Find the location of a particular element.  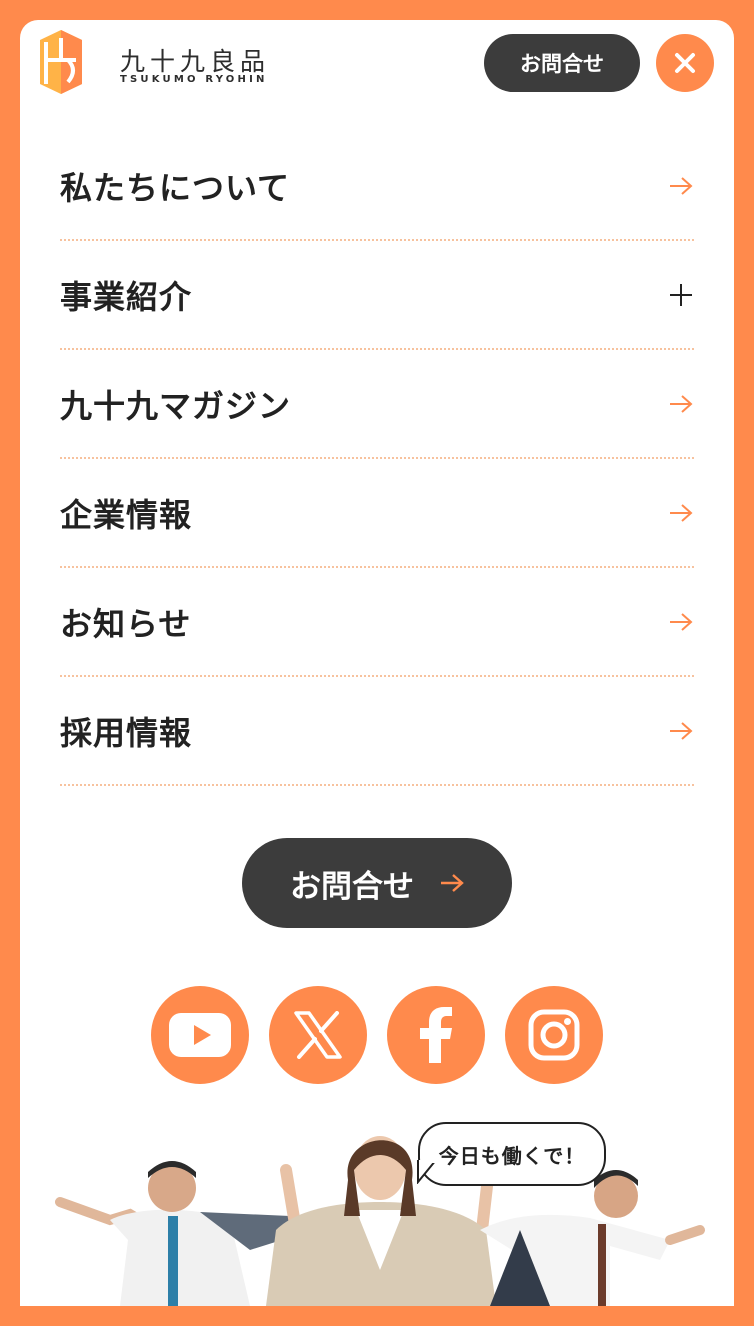

instagram-icon is located at coordinates (554, 1035).